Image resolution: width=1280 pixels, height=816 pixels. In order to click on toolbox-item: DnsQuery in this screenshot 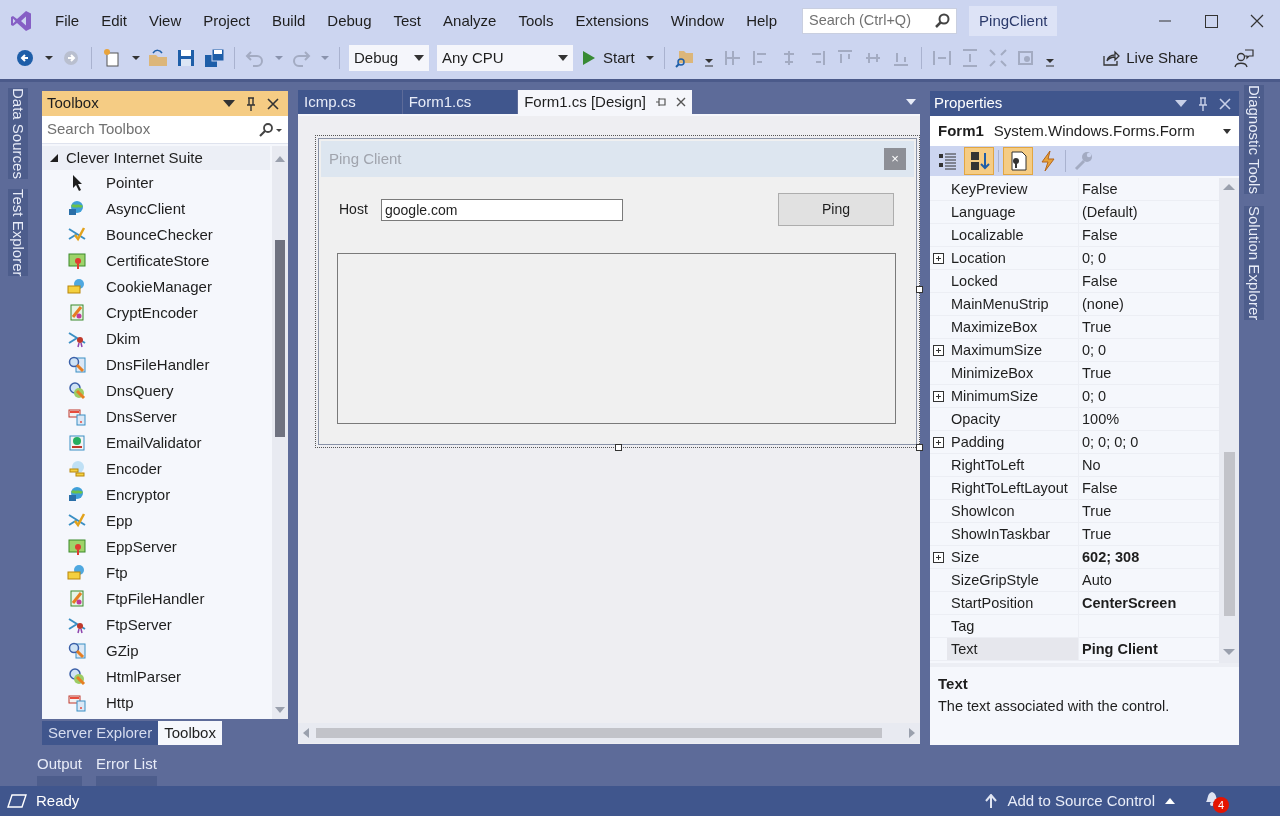, I will do `click(140, 391)`.